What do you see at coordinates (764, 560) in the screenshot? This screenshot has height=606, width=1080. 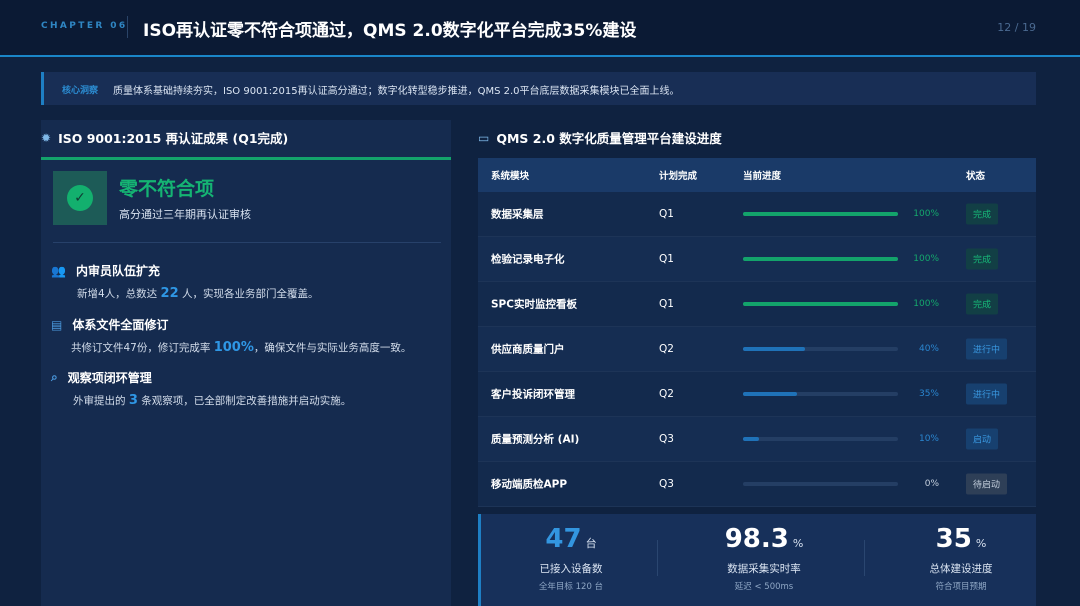 I see `stat-realtime: 98.3% 数据采集实时率 延迟 < 500ms` at bounding box center [764, 560].